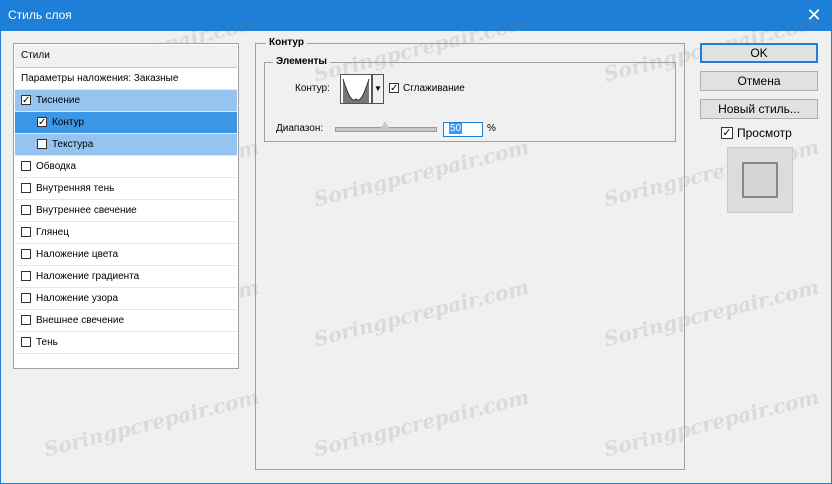 This screenshot has width=832, height=484. I want to click on style-item: Наложение цвета, so click(126, 255).